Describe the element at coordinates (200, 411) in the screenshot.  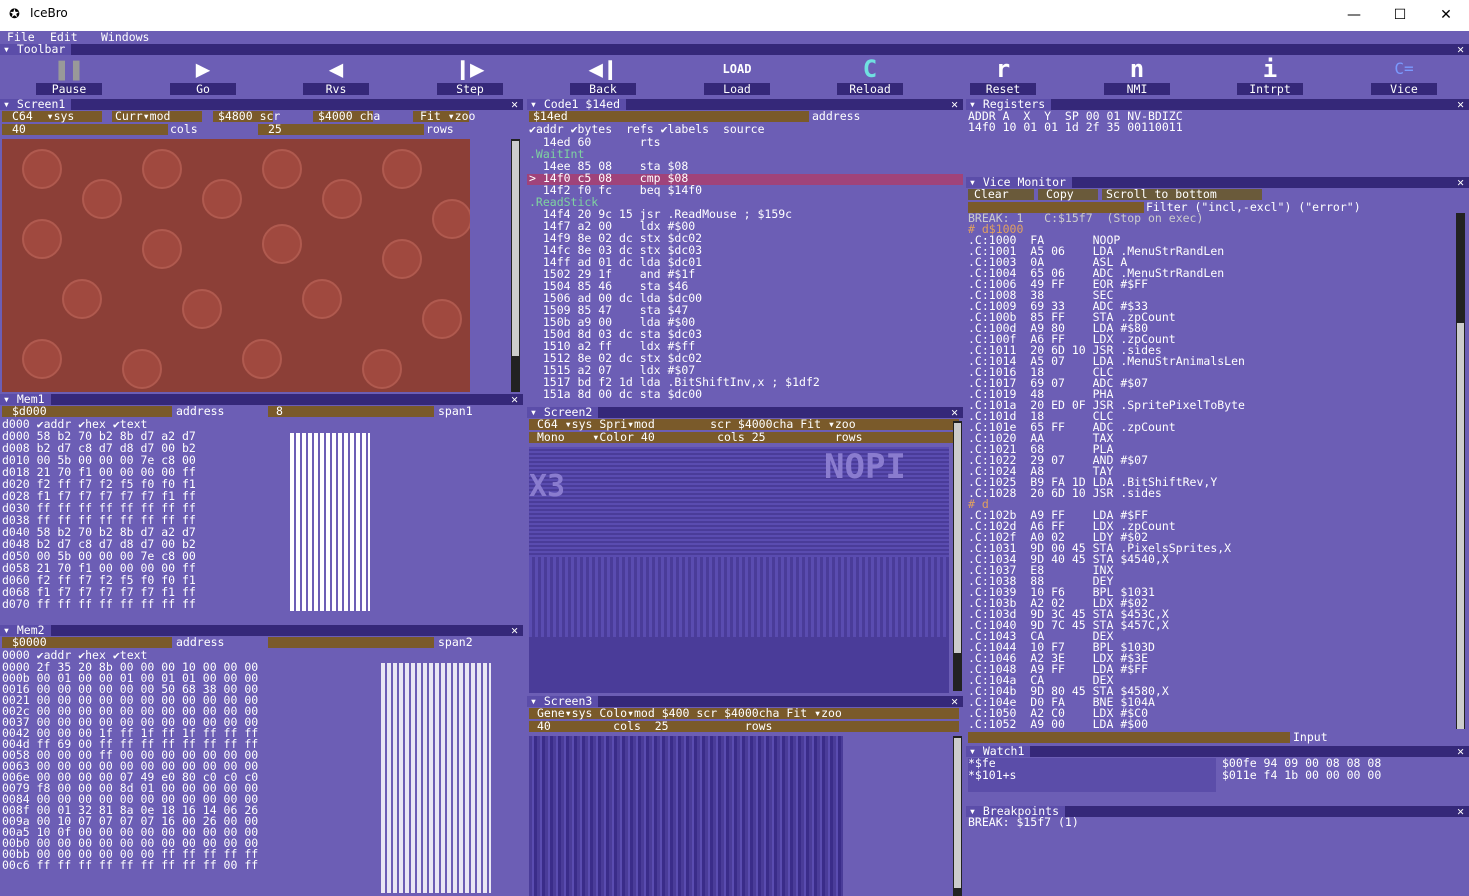
I see `mem1-address-label: address` at that location.